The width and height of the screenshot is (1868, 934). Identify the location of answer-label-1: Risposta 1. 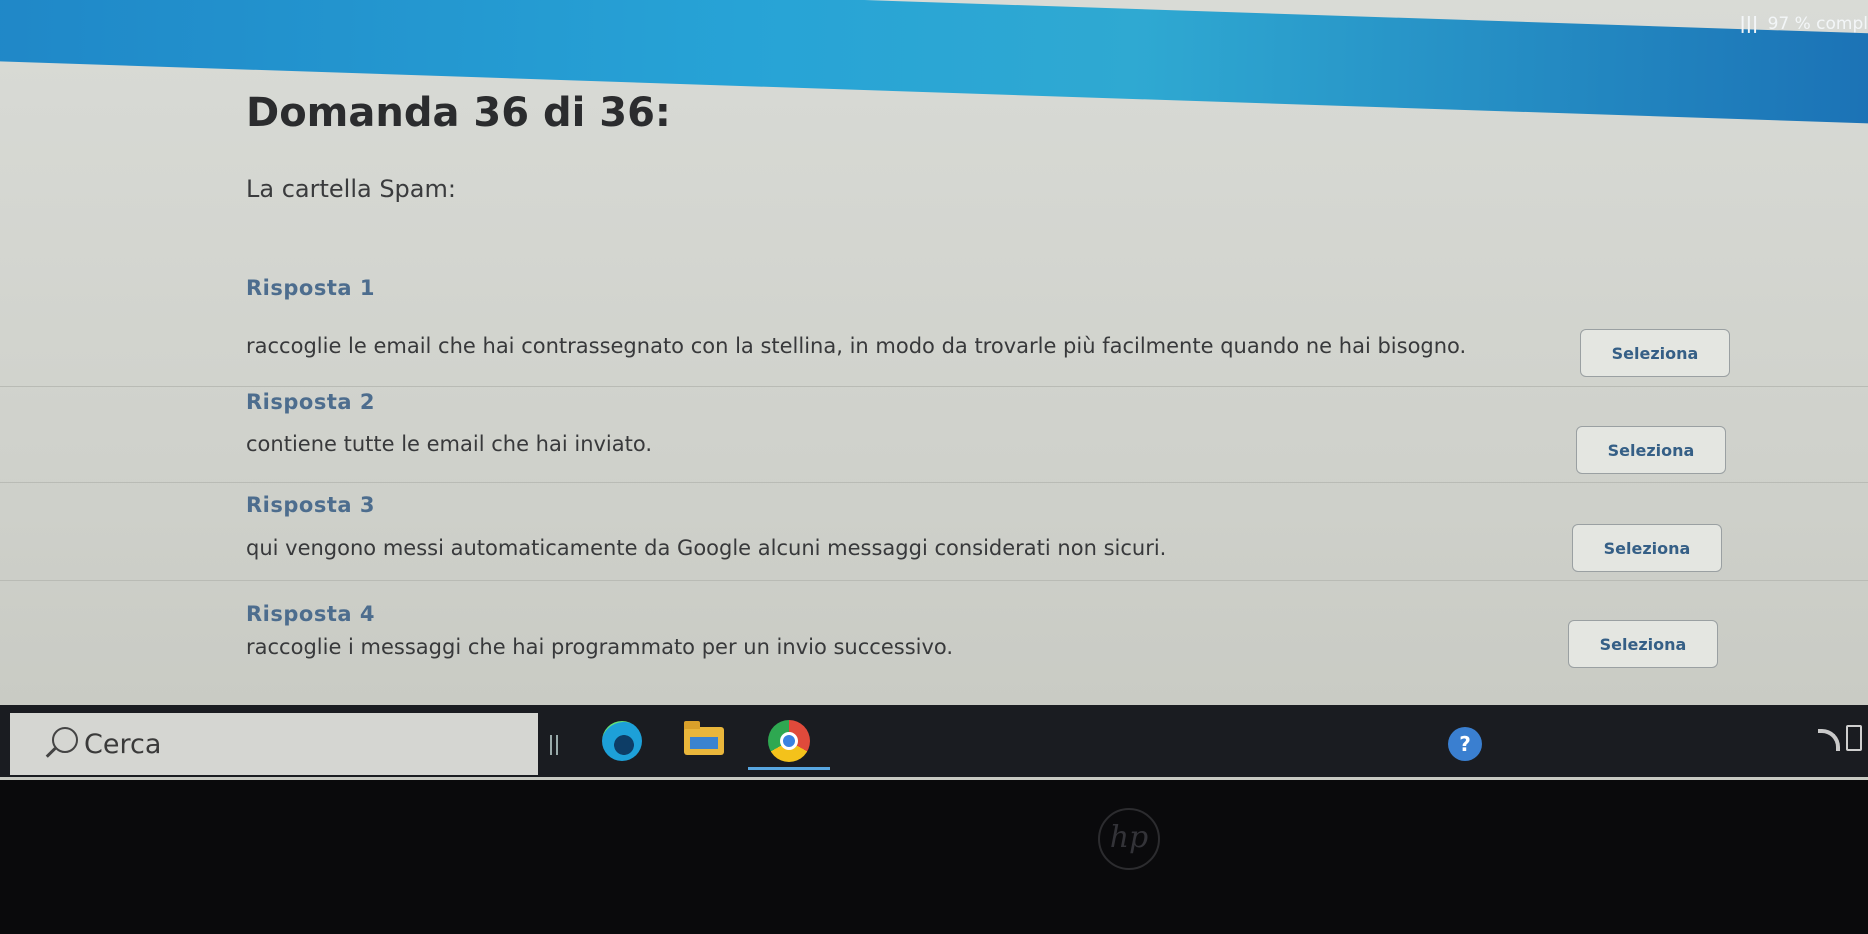
(310, 288).